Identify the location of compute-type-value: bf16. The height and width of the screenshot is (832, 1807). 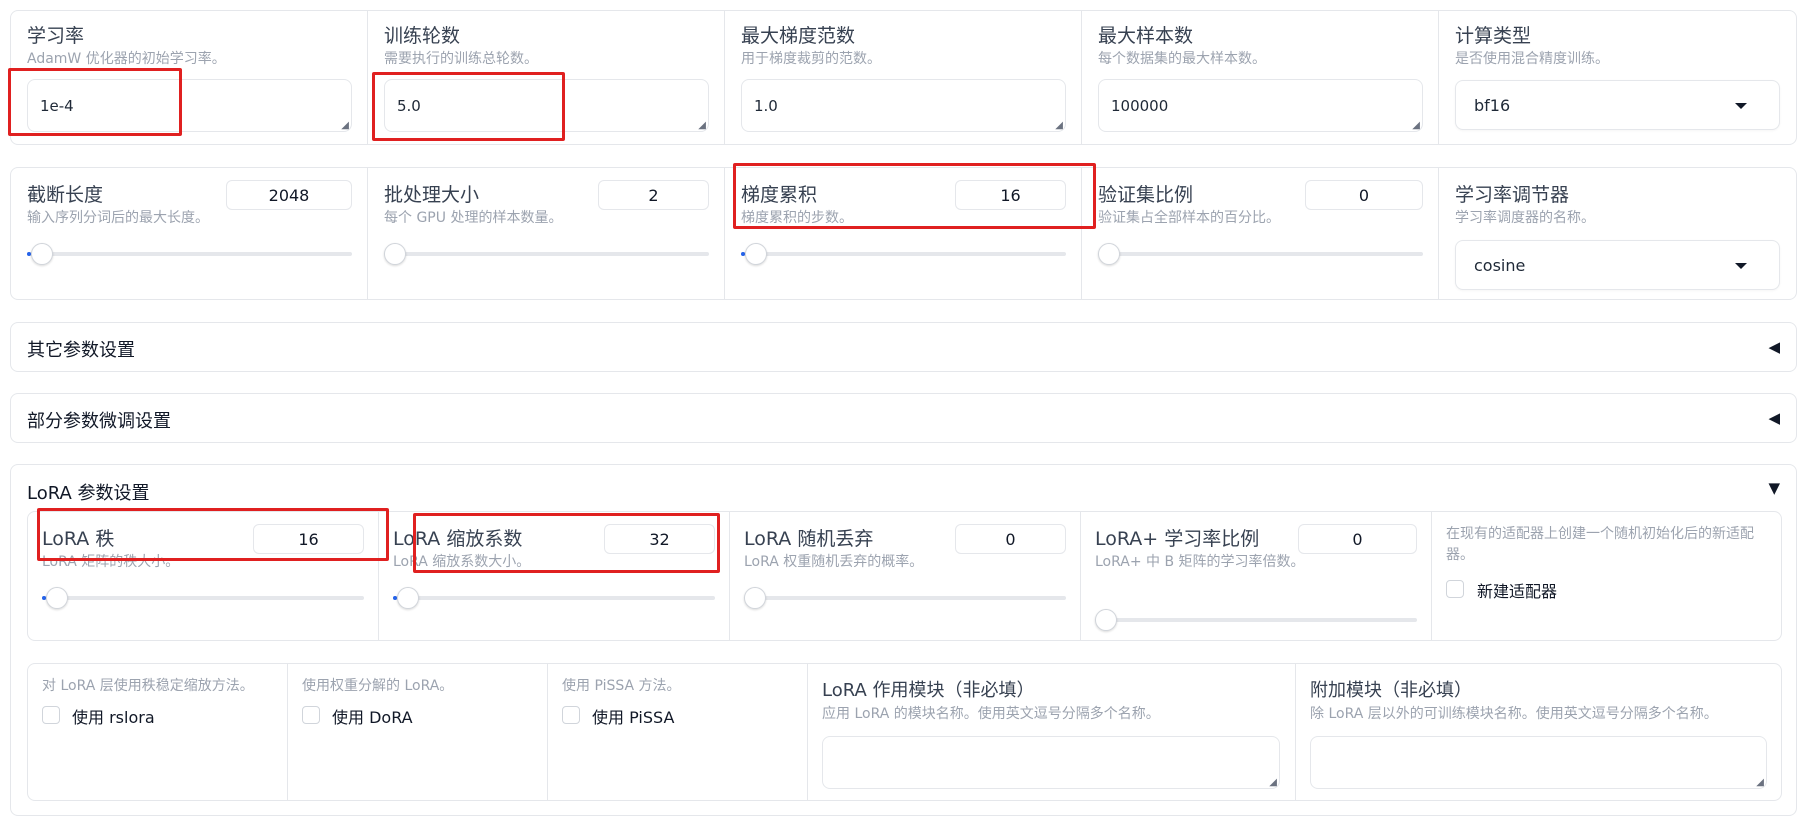
(1492, 105).